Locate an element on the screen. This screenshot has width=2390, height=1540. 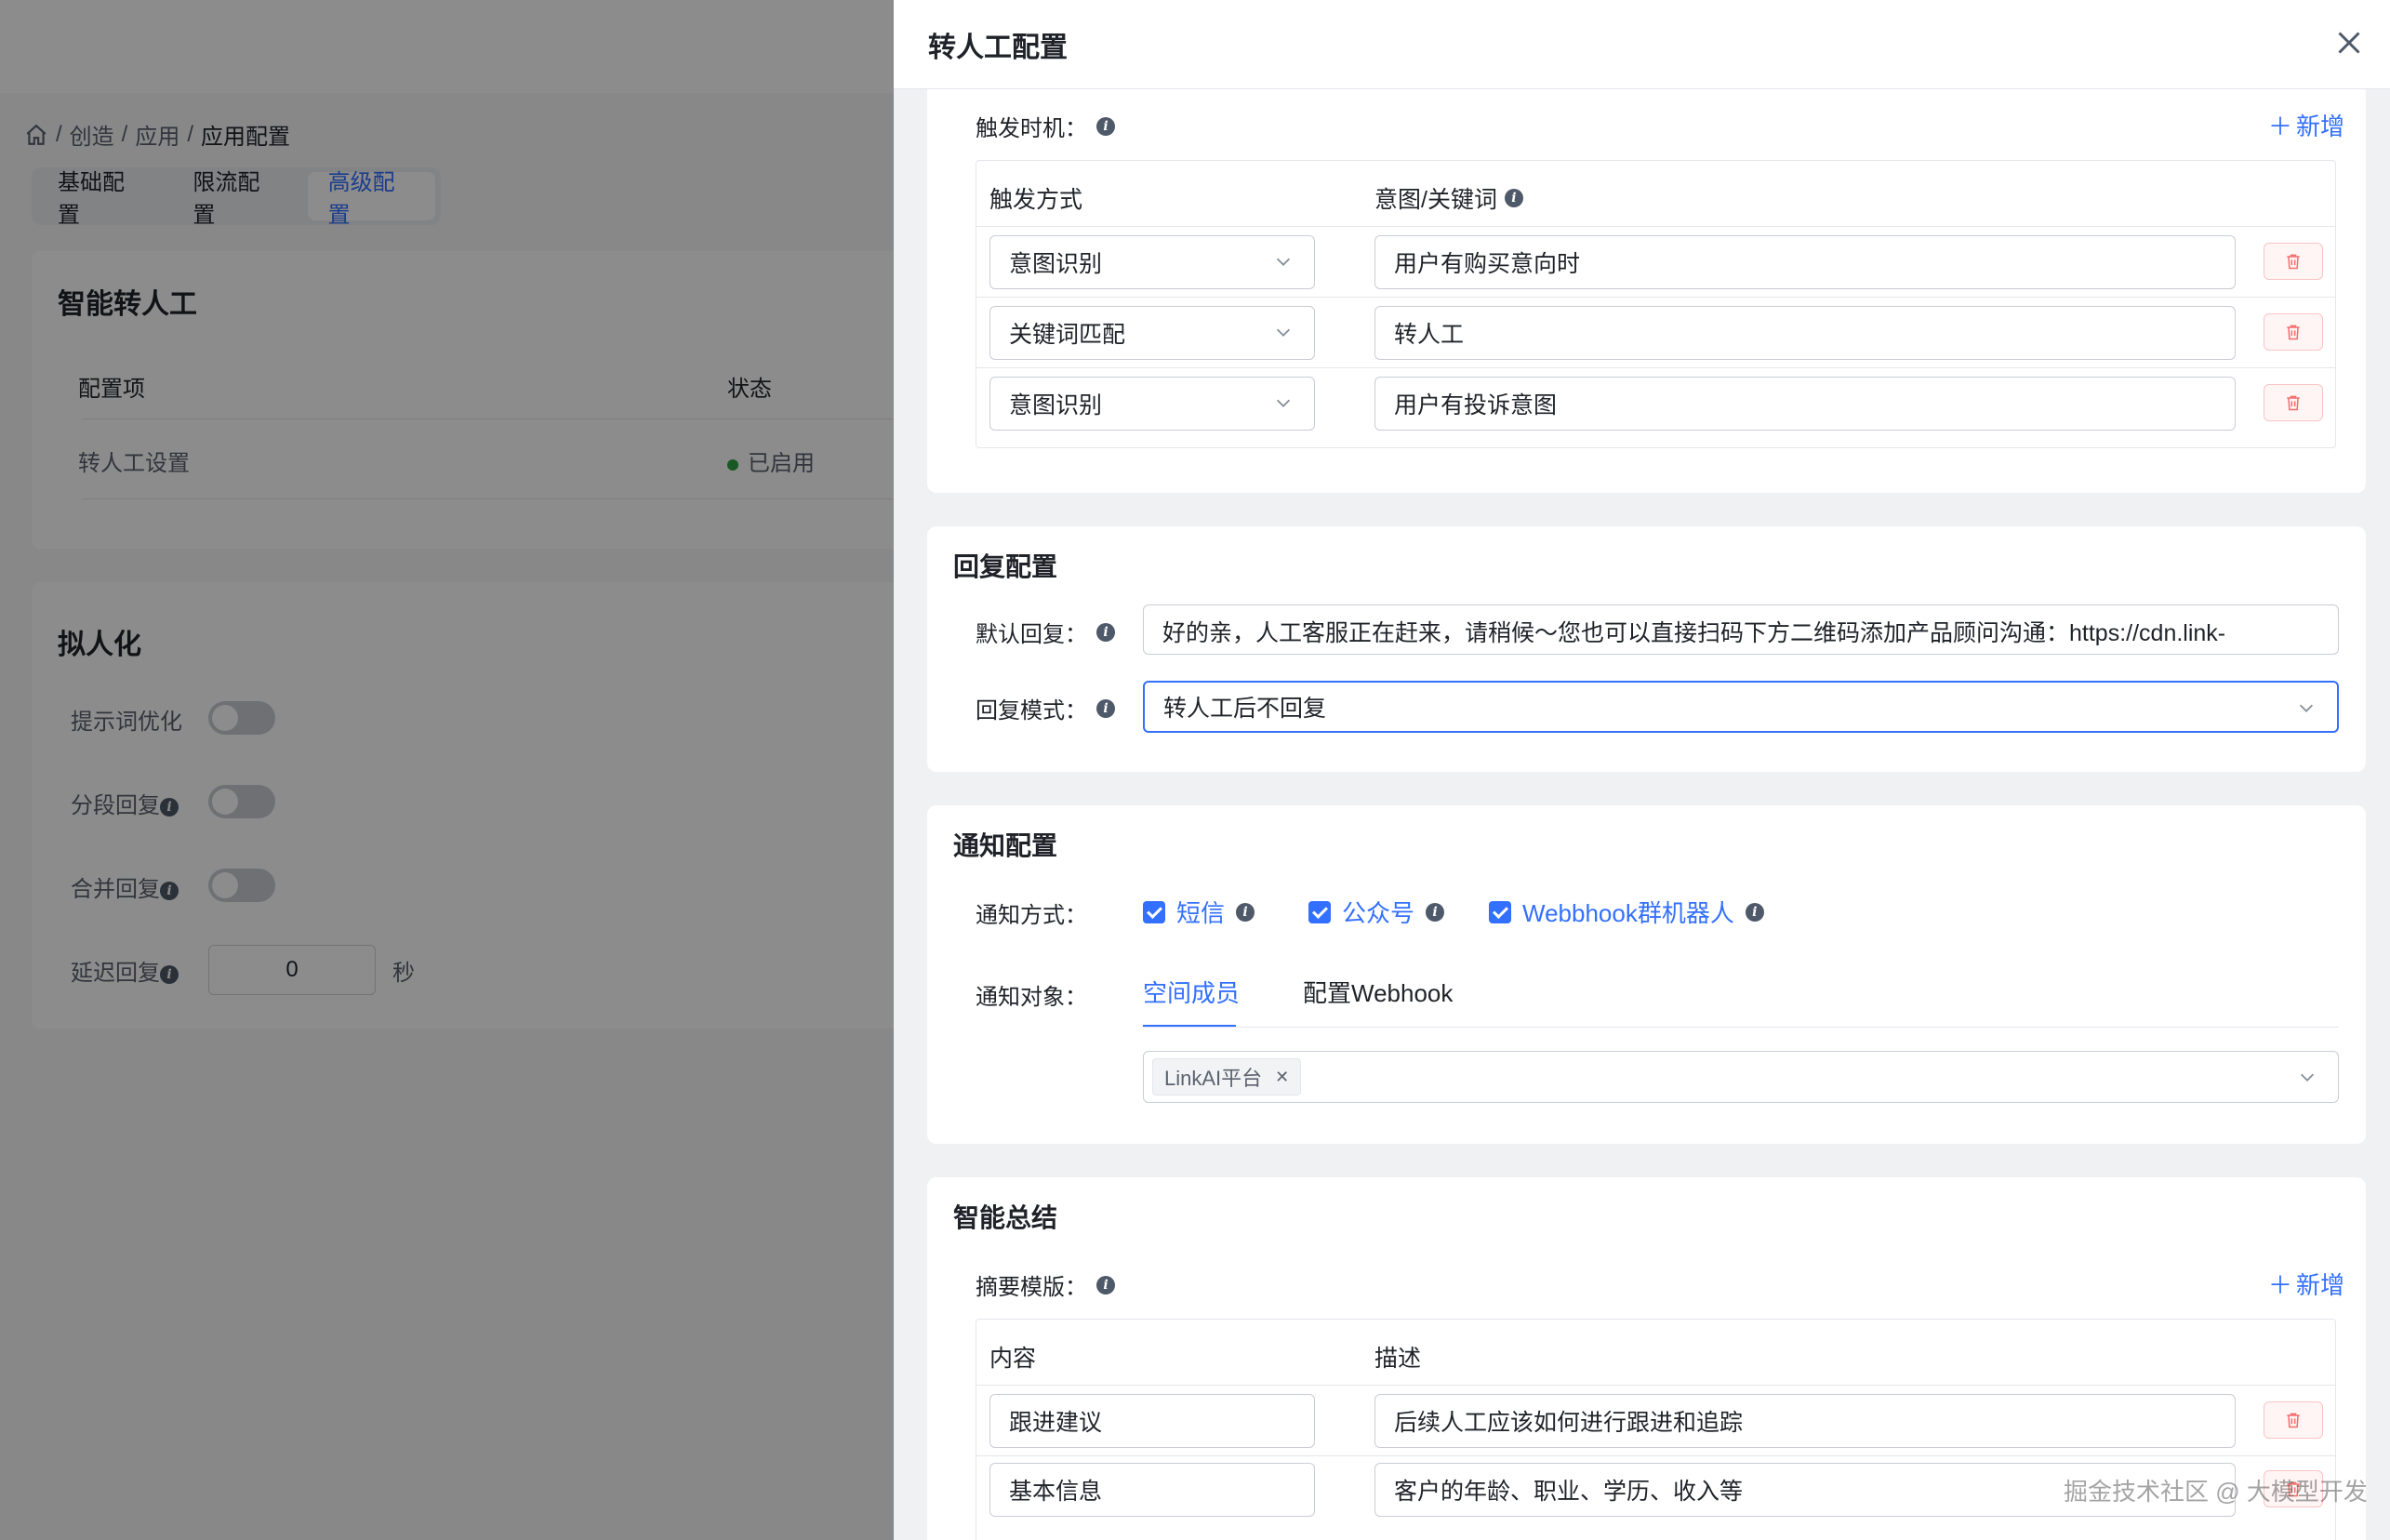
reply-config-title: 回复配置 is located at coordinates (1006, 566).